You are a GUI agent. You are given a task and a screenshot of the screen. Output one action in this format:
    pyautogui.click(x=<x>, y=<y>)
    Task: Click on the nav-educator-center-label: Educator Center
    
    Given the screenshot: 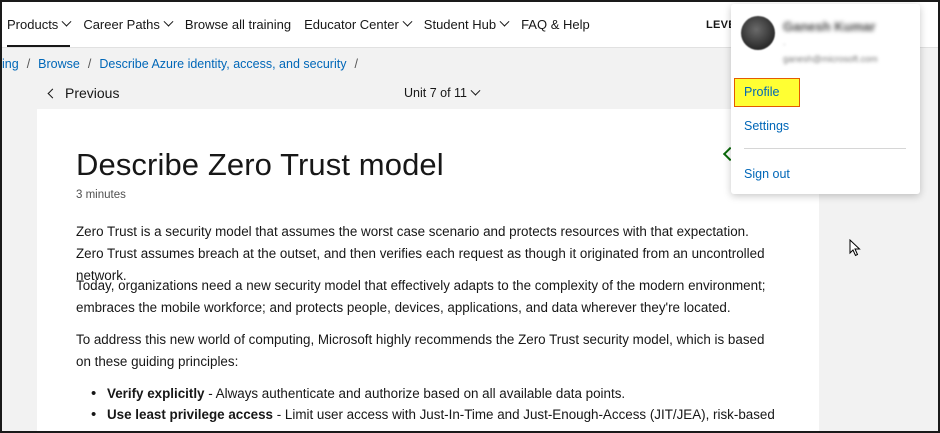 What is the action you would take?
    pyautogui.click(x=351, y=24)
    